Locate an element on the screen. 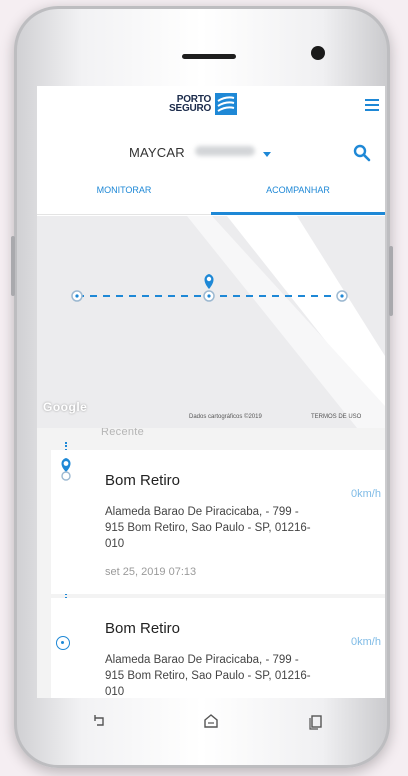  vehicle-selector: MAYCAR is located at coordinates (211, 153).